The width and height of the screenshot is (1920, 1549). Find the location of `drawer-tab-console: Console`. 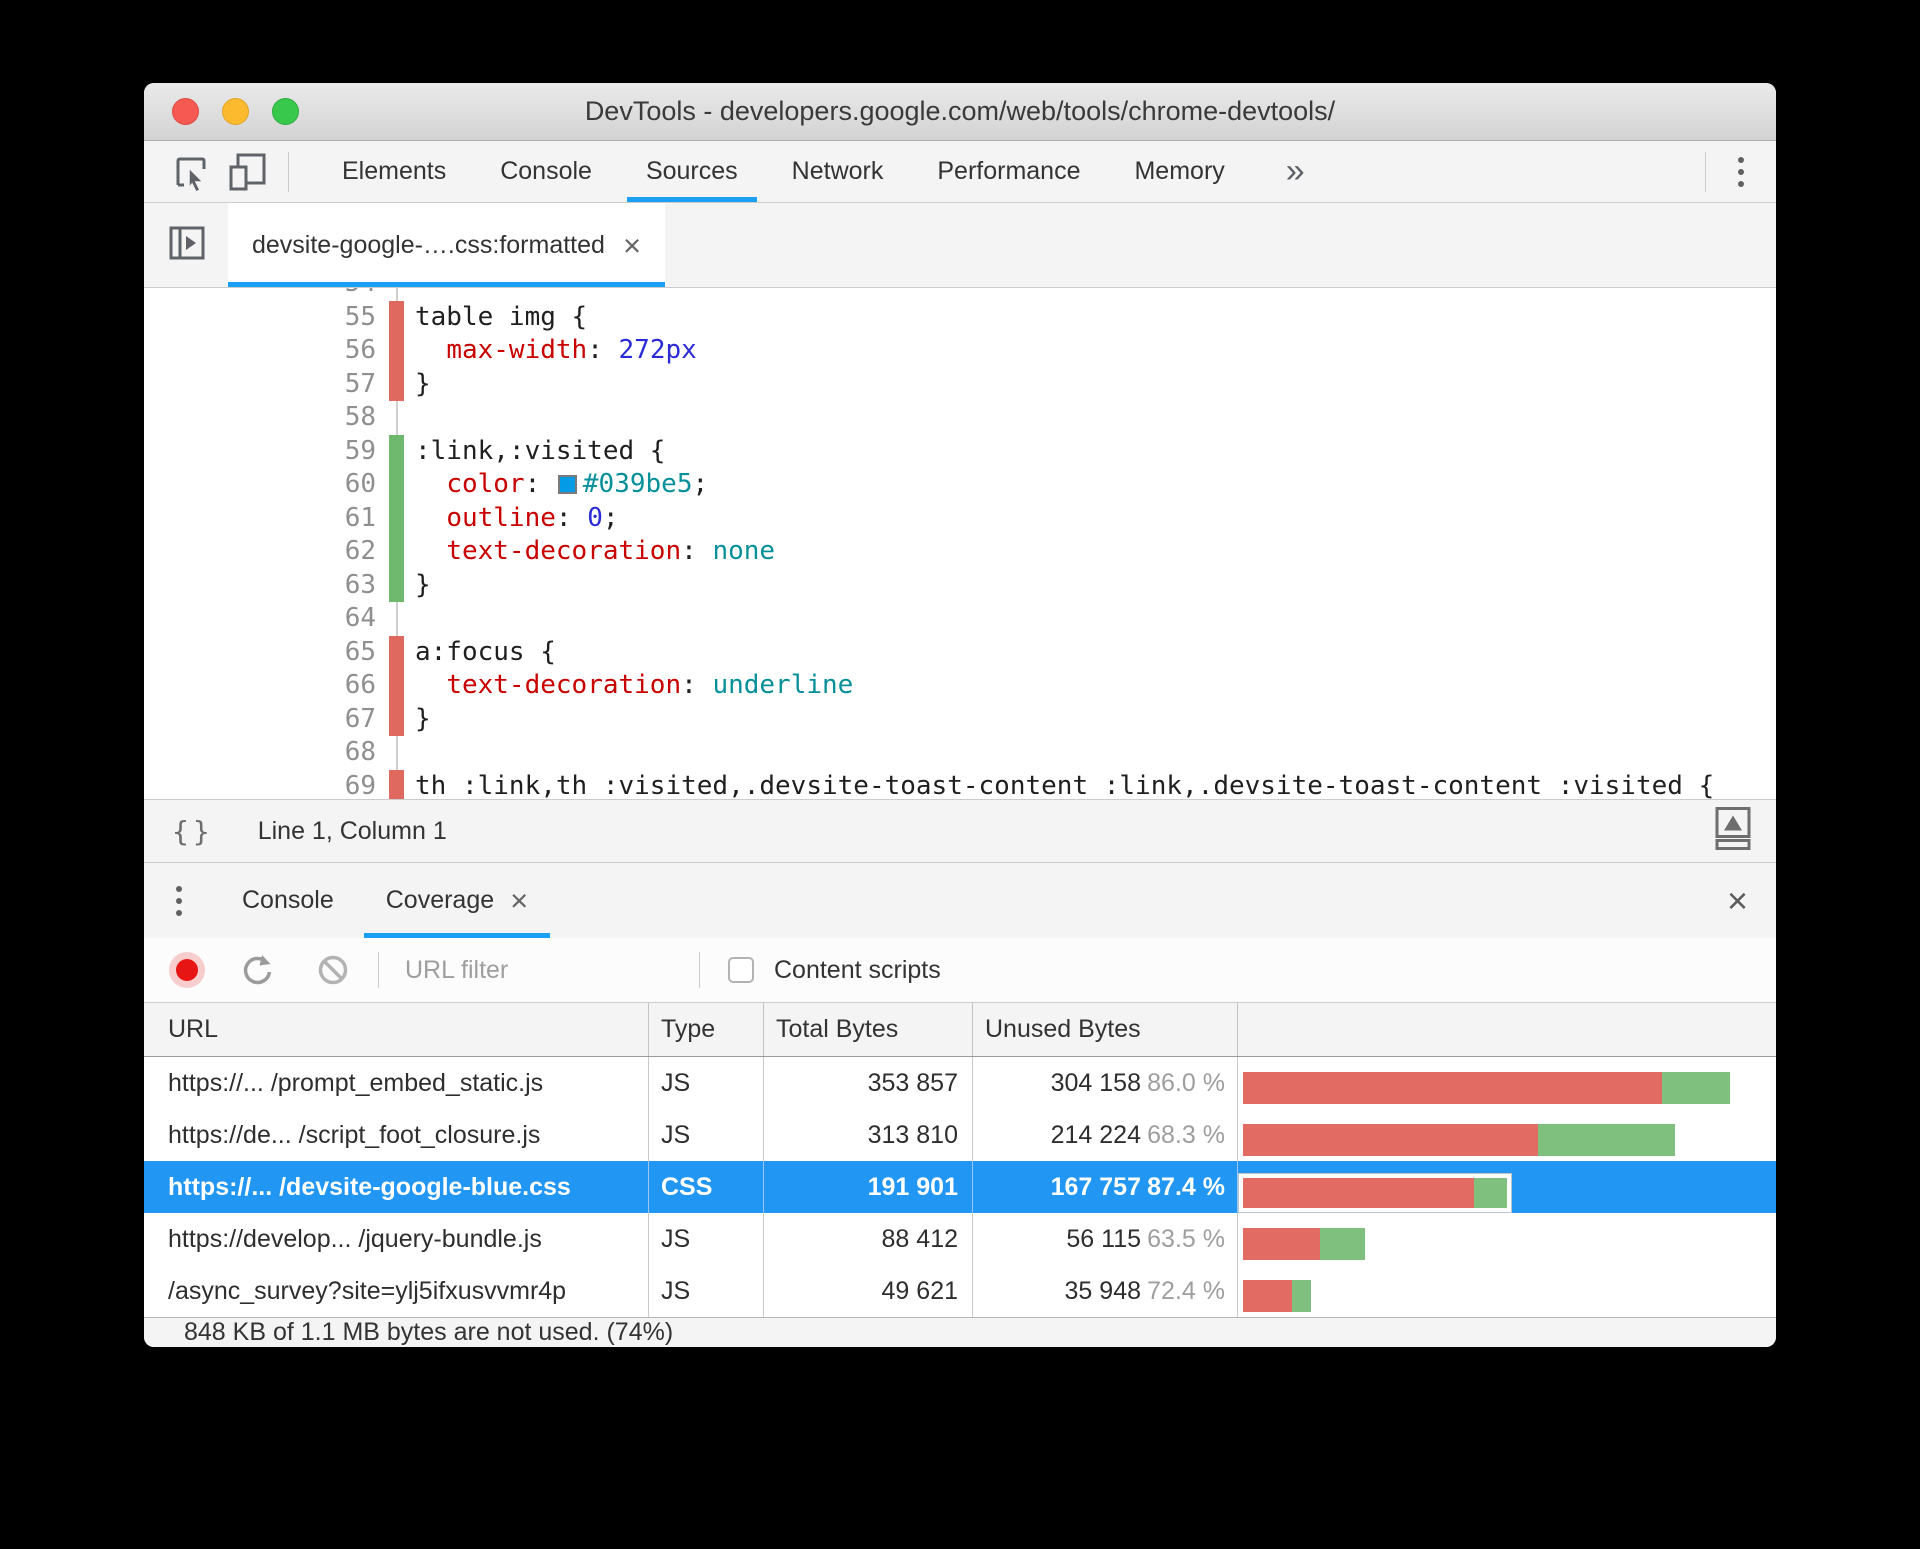

drawer-tab-console: Console is located at coordinates (288, 900).